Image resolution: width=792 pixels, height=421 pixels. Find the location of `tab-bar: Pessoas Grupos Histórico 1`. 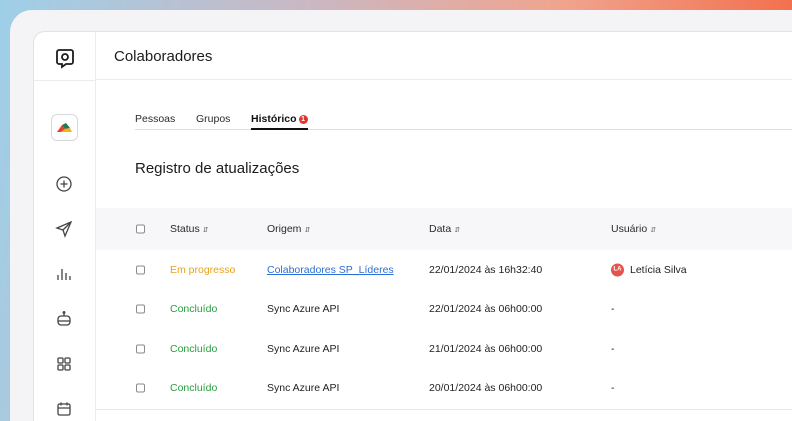

tab-bar: Pessoas Grupos Histórico 1 is located at coordinates (463, 120).